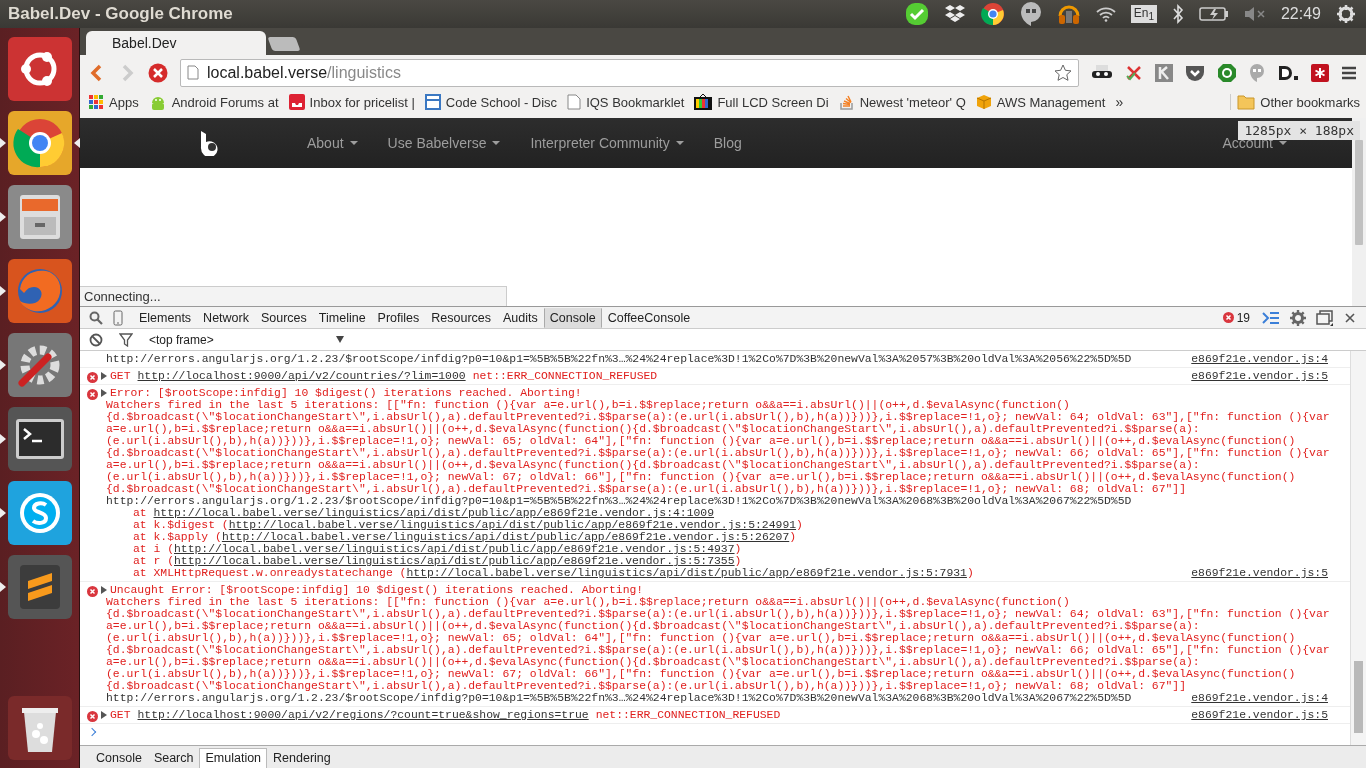  Describe the element at coordinates (1063, 72) in the screenshot. I see `star-icon` at that location.